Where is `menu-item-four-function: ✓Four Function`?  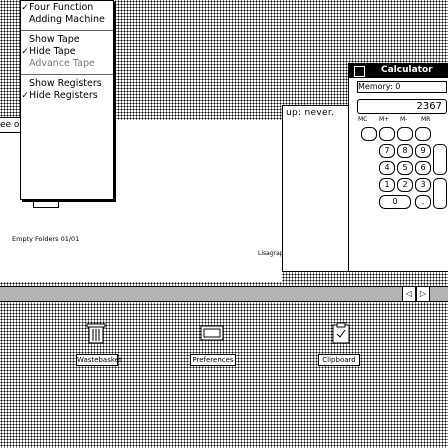
menu-item-four-function: ✓Four Function is located at coordinates (67, 8).